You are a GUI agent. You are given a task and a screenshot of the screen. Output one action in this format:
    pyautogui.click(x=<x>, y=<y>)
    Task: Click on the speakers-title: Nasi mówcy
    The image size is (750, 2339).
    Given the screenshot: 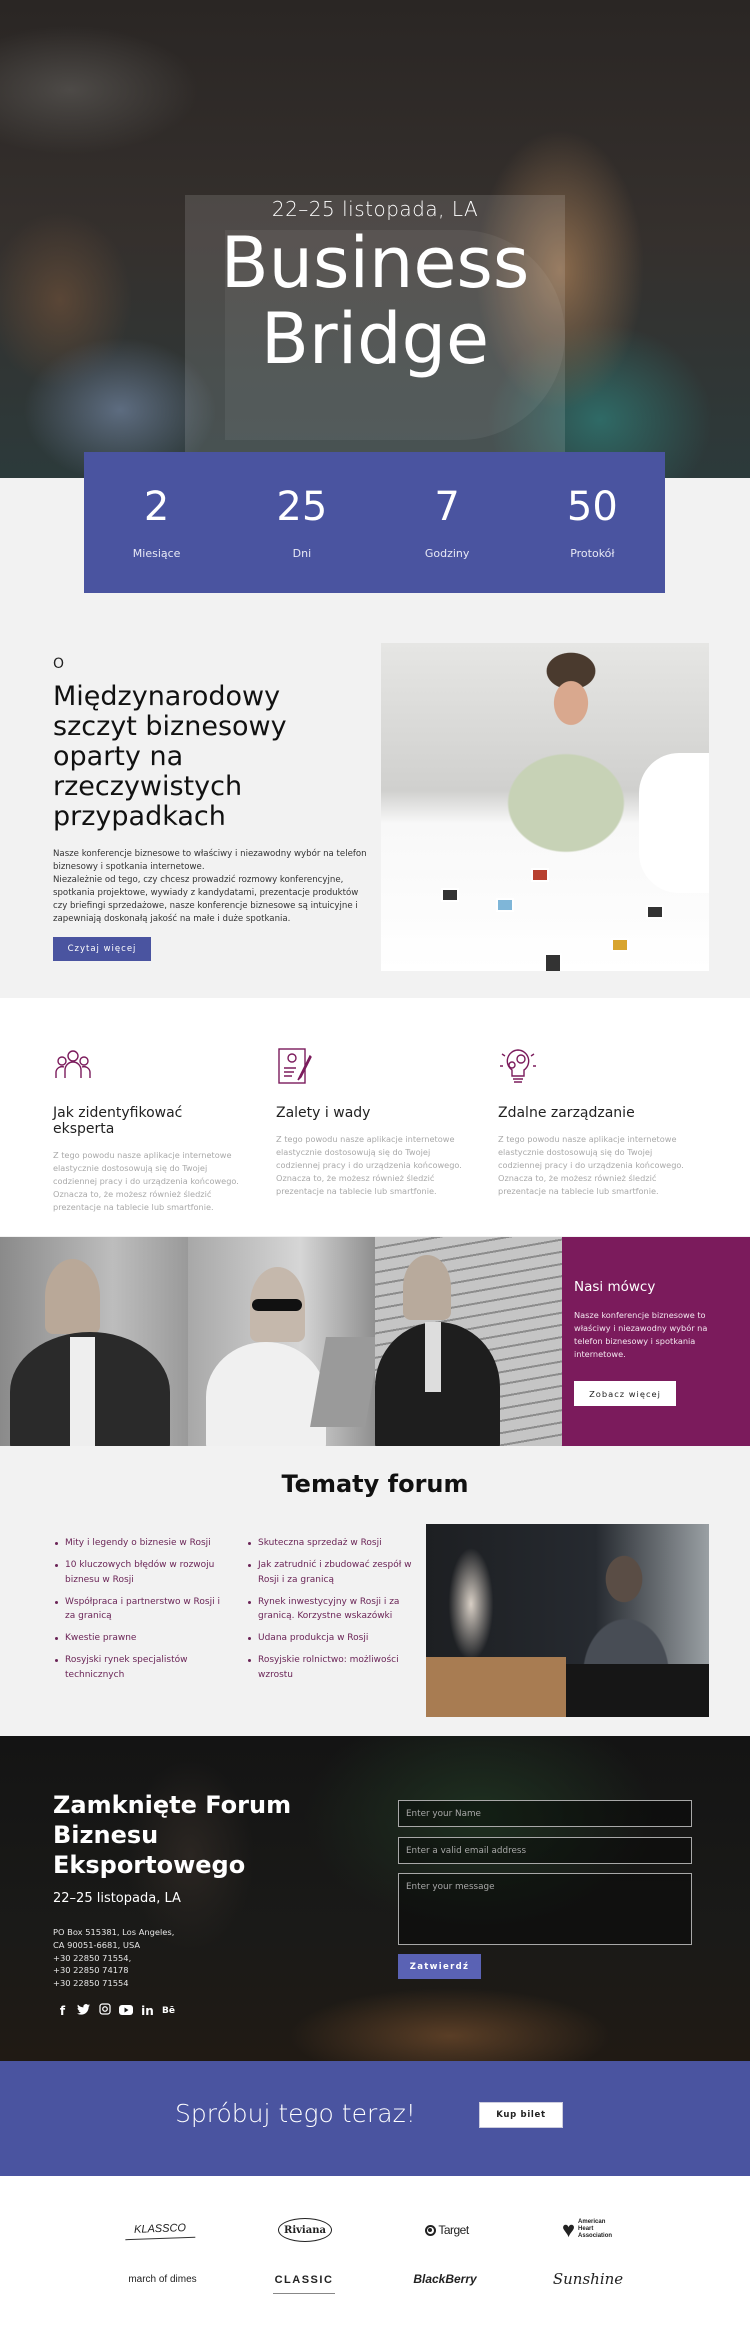 What is the action you would take?
    pyautogui.click(x=615, y=1287)
    